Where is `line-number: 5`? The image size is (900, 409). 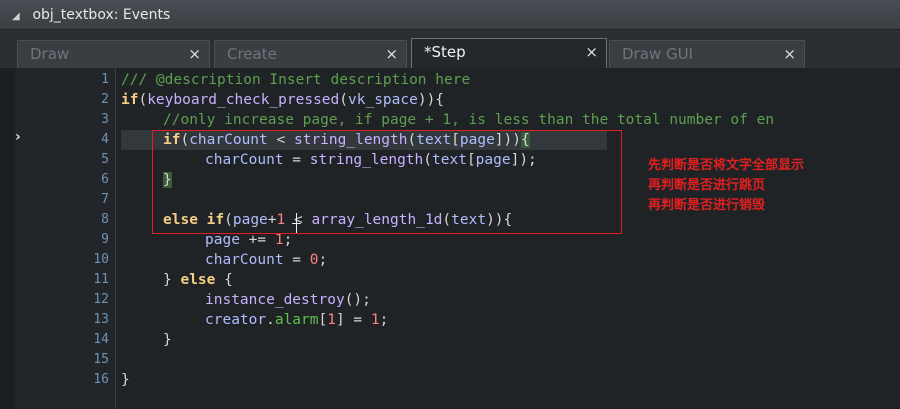 line-number: 5 is located at coordinates (105, 159).